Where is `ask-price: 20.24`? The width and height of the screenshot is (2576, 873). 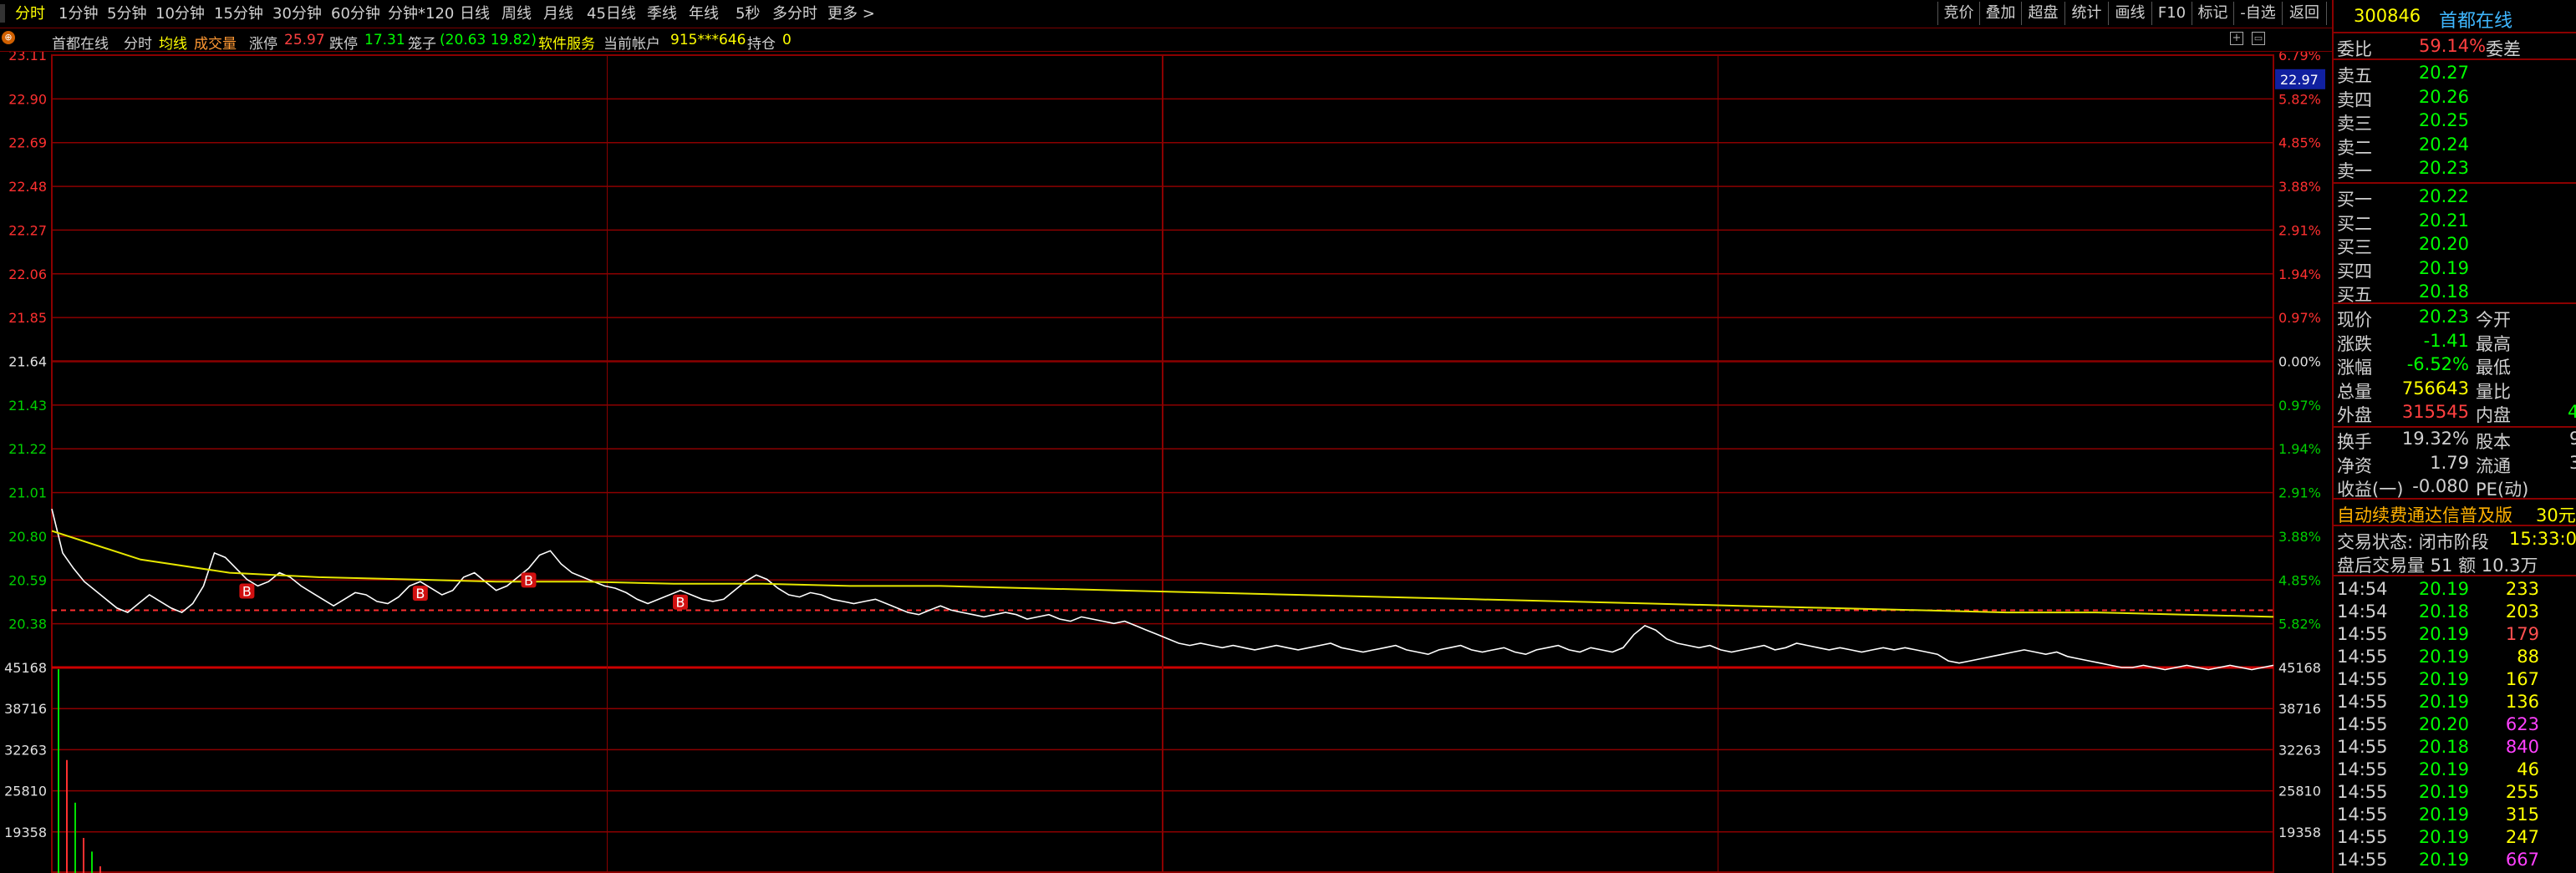
ask-price: 20.24 is located at coordinates (2443, 144).